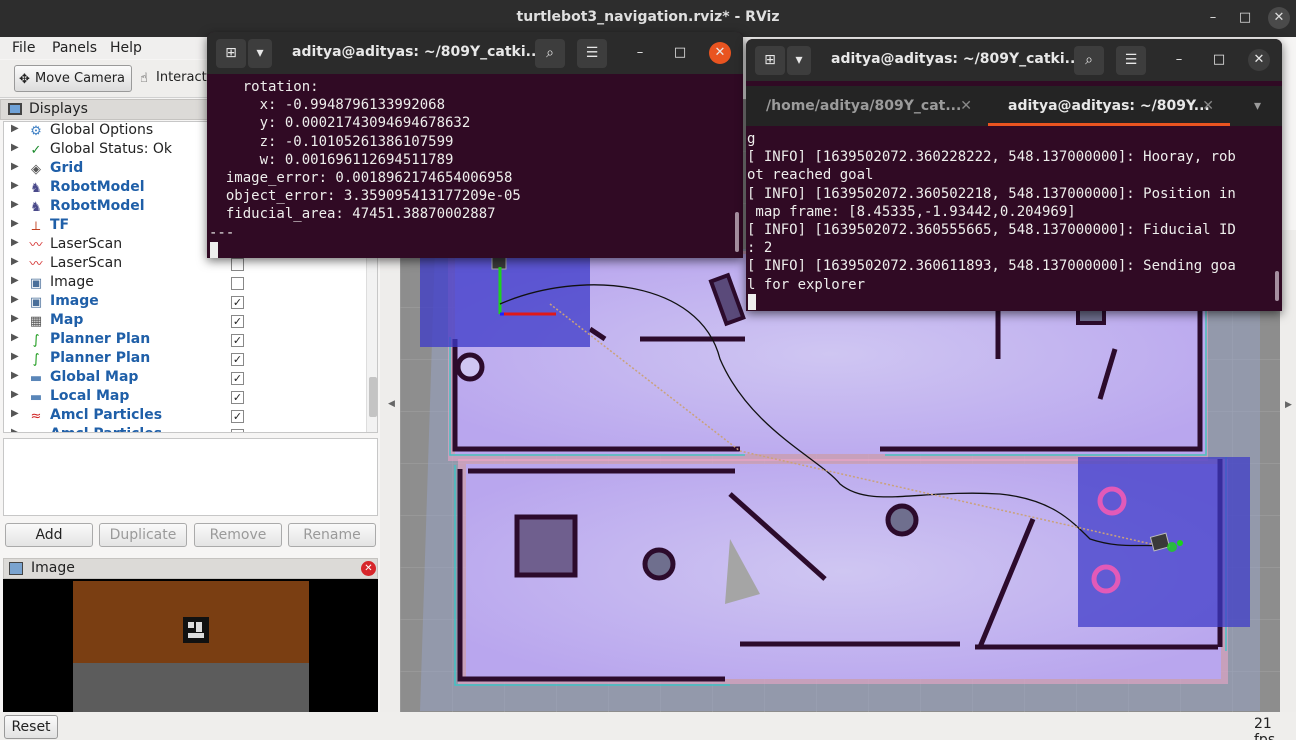 The width and height of the screenshot is (1296, 740). What do you see at coordinates (94, 377) in the screenshot?
I see `display-item-label: Global Map` at bounding box center [94, 377].